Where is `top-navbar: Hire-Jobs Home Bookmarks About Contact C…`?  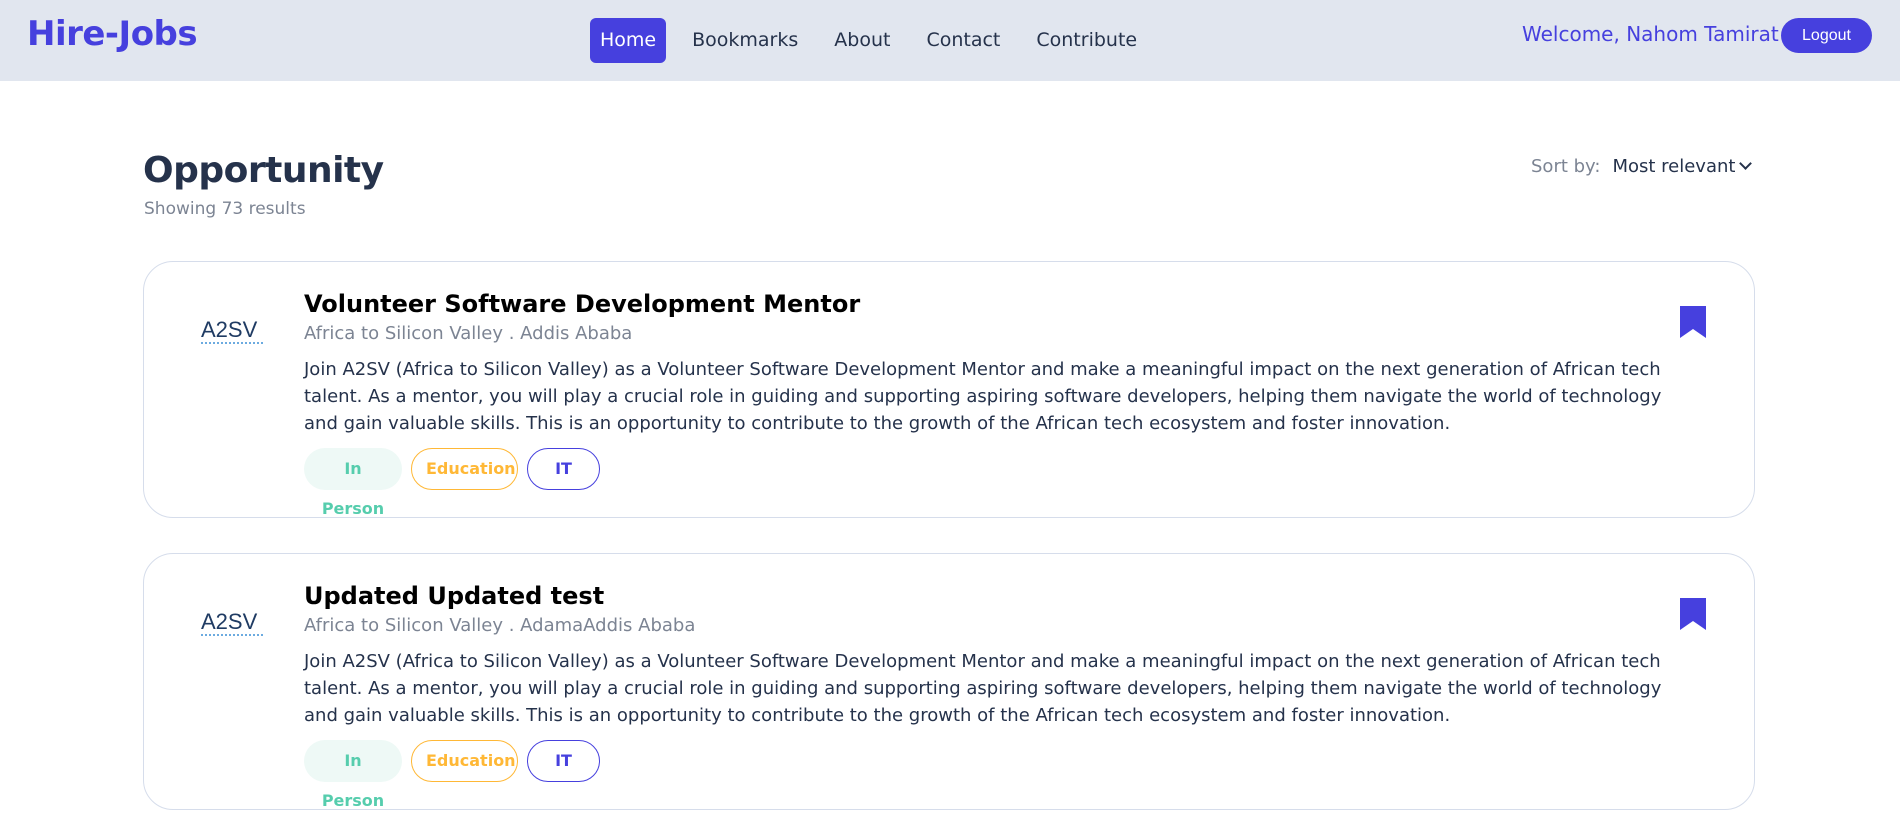 top-navbar: Hire-Jobs Home Bookmarks About Contact C… is located at coordinates (950, 40).